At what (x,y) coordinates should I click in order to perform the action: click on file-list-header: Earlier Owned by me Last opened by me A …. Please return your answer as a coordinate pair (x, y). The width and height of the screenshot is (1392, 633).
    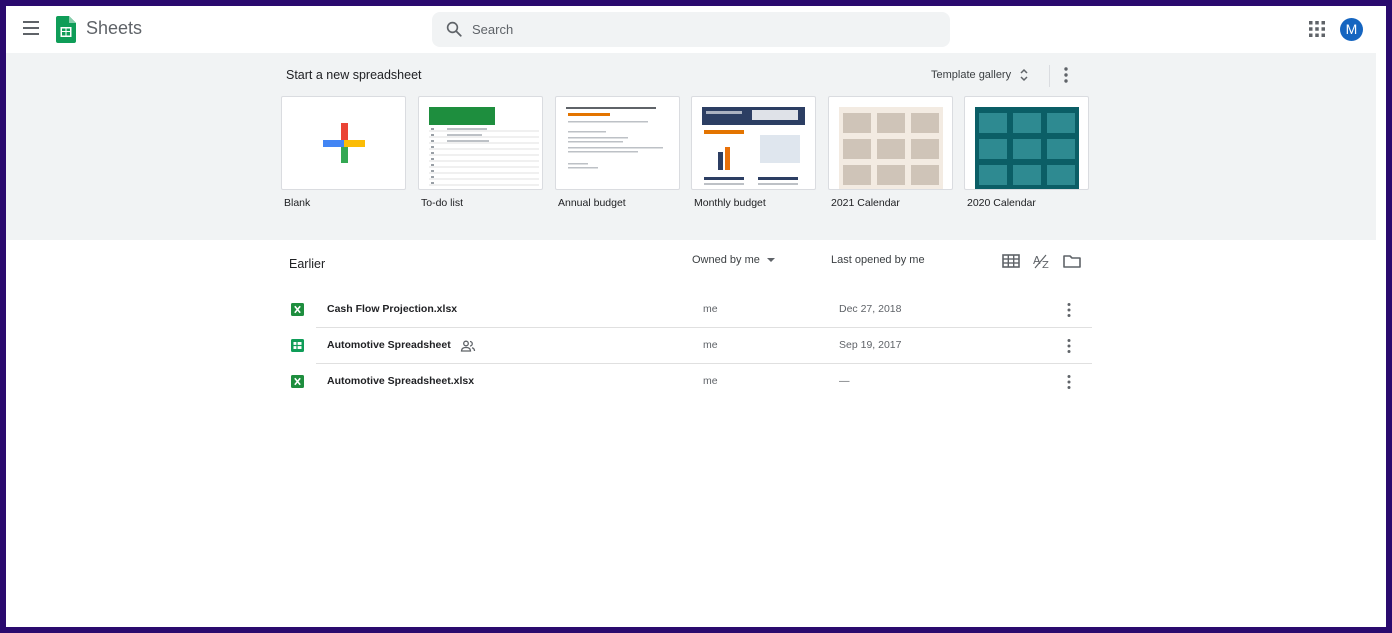
    Looking at the image, I should click on (696, 265).